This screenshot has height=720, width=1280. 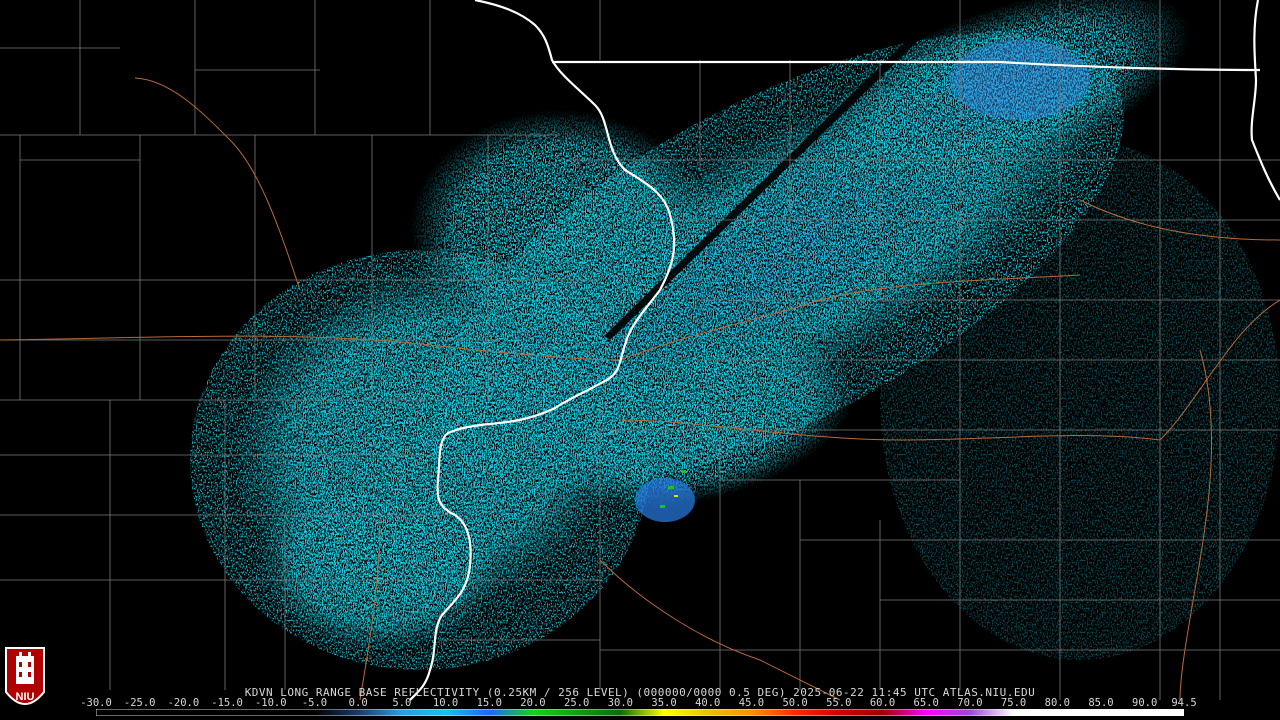 What do you see at coordinates (1145, 703) in the screenshot?
I see `colorbar-tick-label: 90.0` at bounding box center [1145, 703].